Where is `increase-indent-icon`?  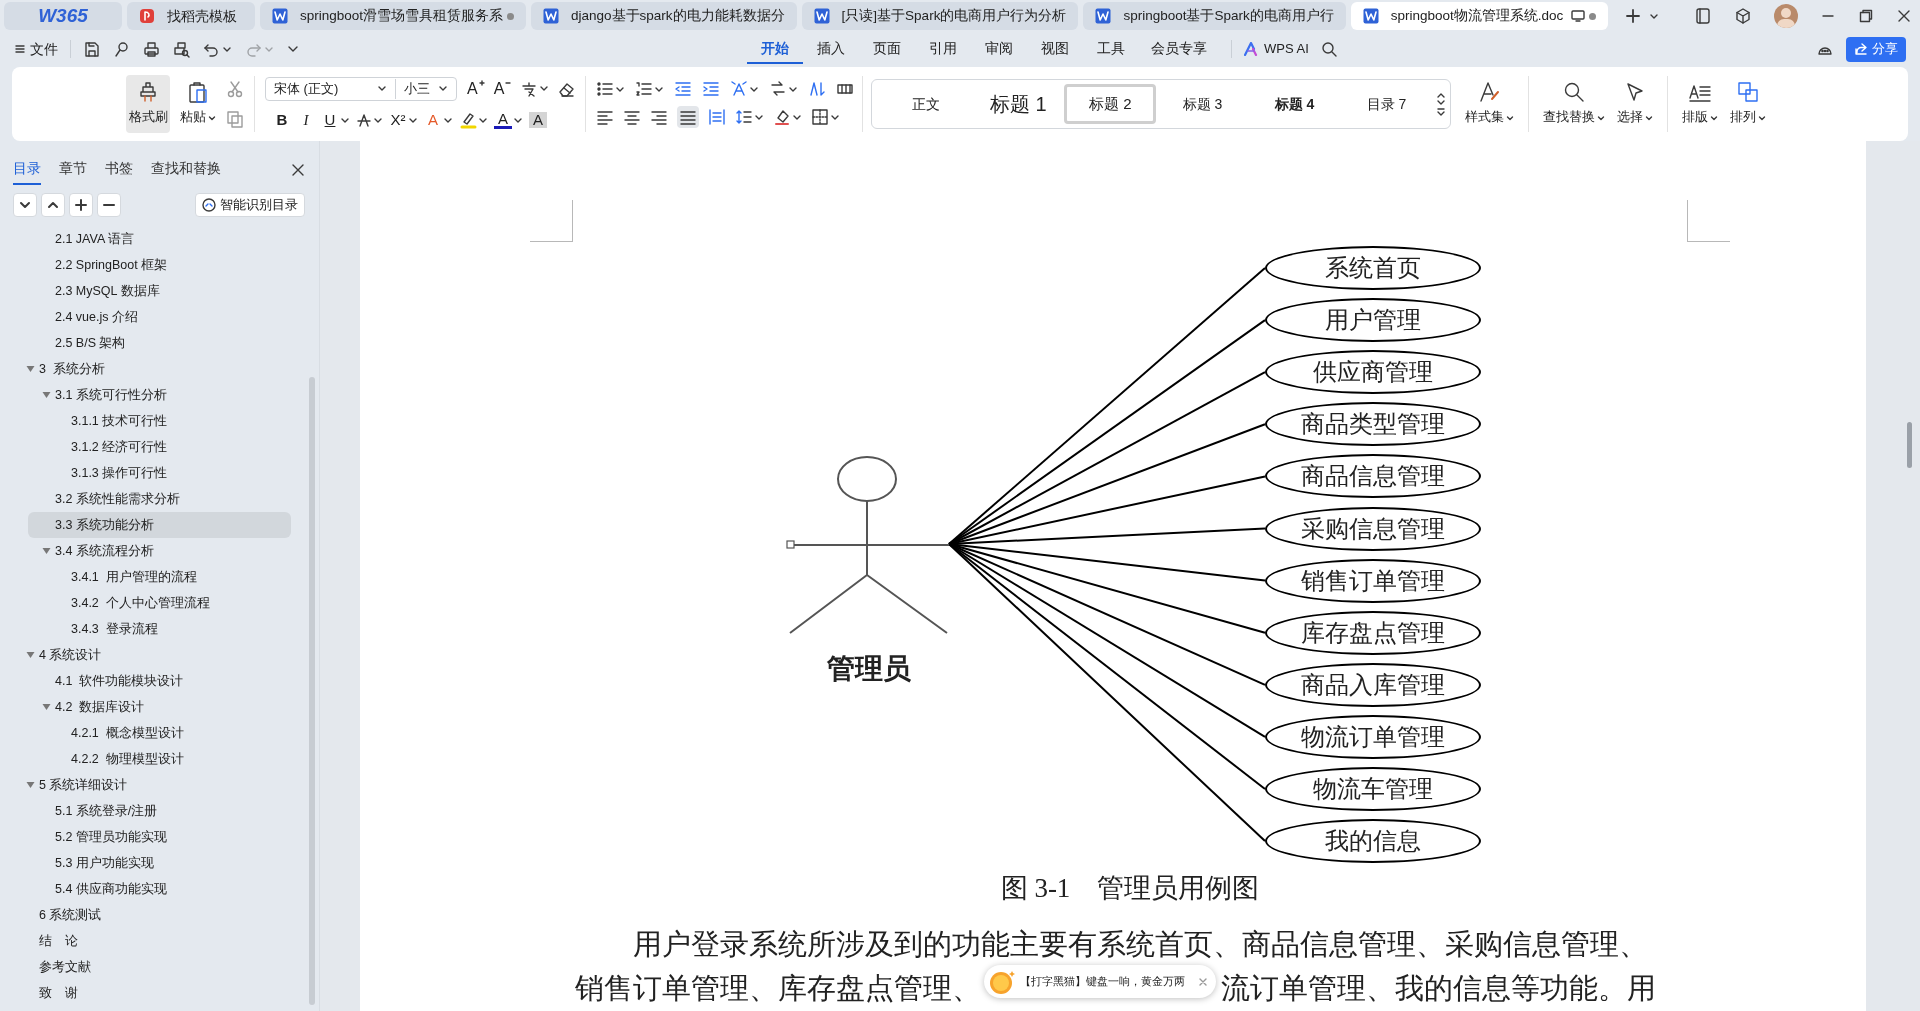 increase-indent-icon is located at coordinates (711, 89).